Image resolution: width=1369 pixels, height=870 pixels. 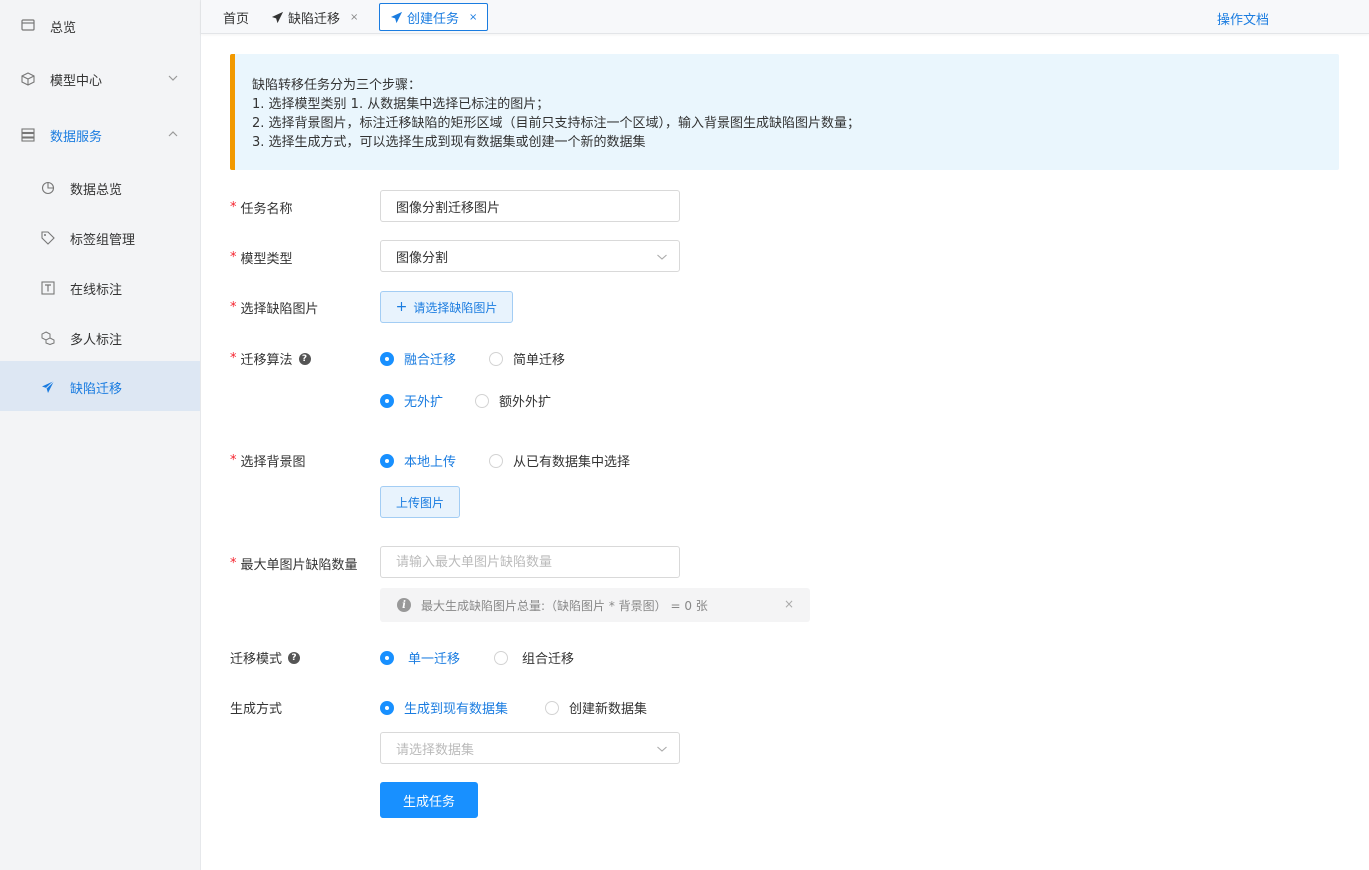 I want to click on sidebar-item-label: 缺陷迁移, so click(x=96, y=389).